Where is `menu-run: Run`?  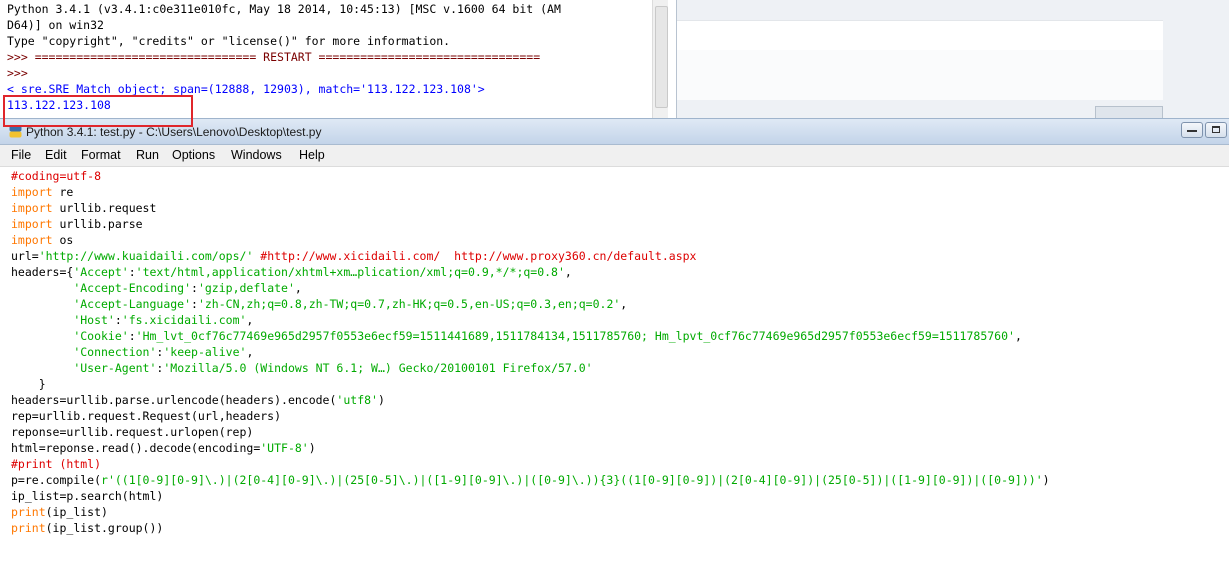 menu-run: Run is located at coordinates (147, 155).